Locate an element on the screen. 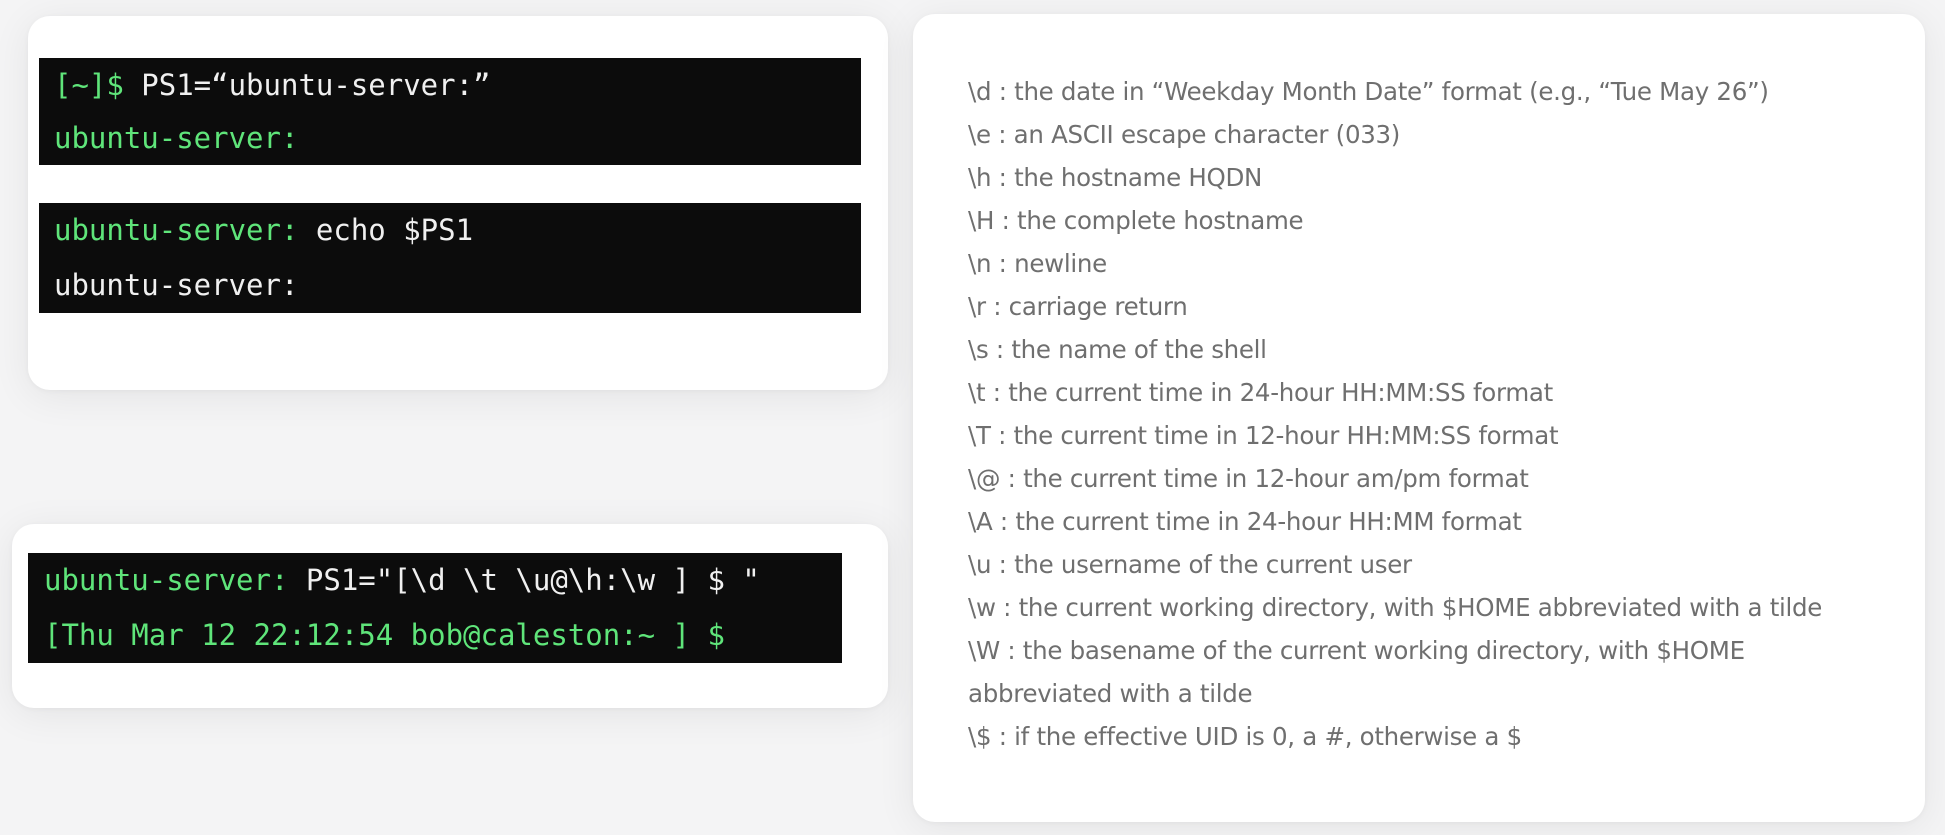 Image resolution: width=1945 pixels, height=835 pixels. terminal-result-prompt: [Thu Mar 12 22:12:54 bob@caleston:~ ] $ is located at coordinates (384, 635).